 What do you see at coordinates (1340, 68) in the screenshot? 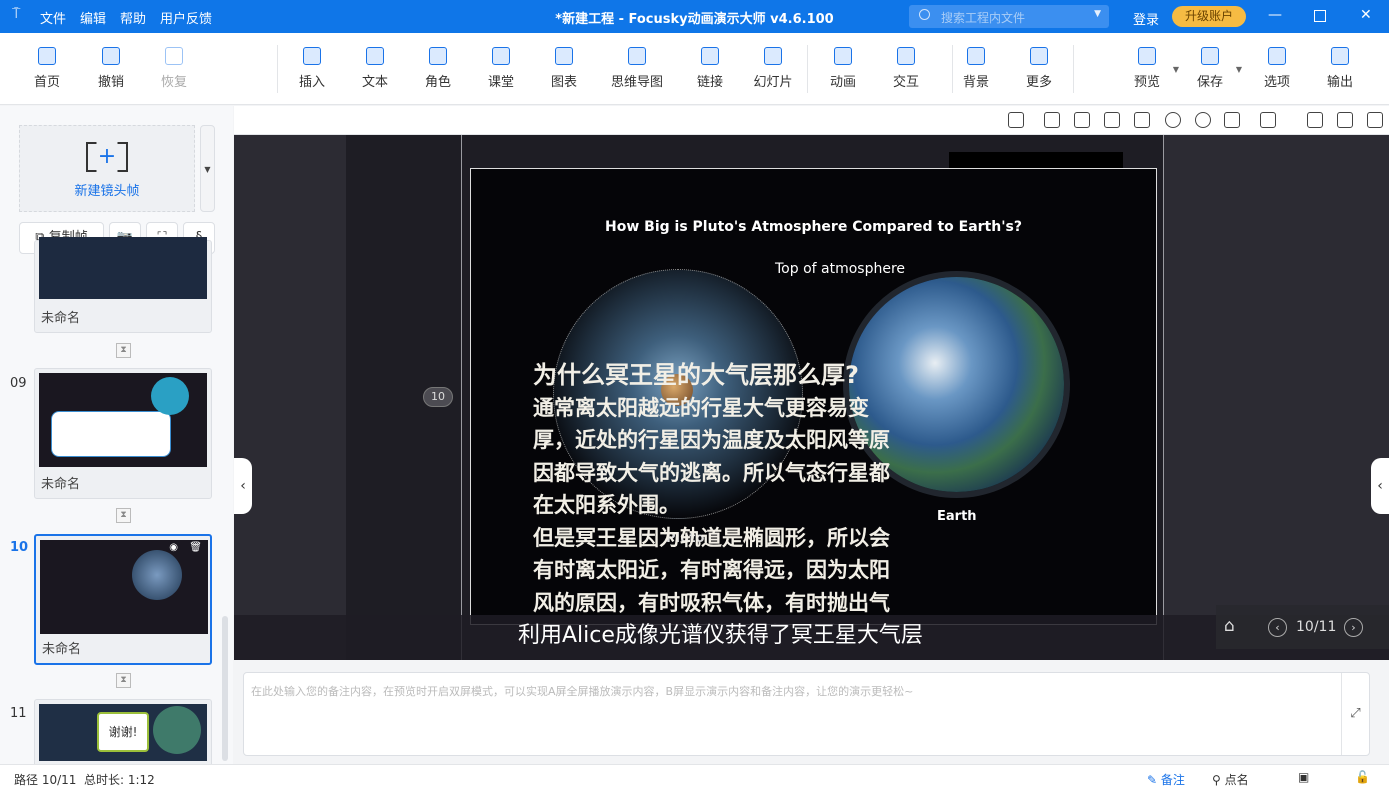
I see `toolbar-export-button: 输出` at bounding box center [1340, 68].